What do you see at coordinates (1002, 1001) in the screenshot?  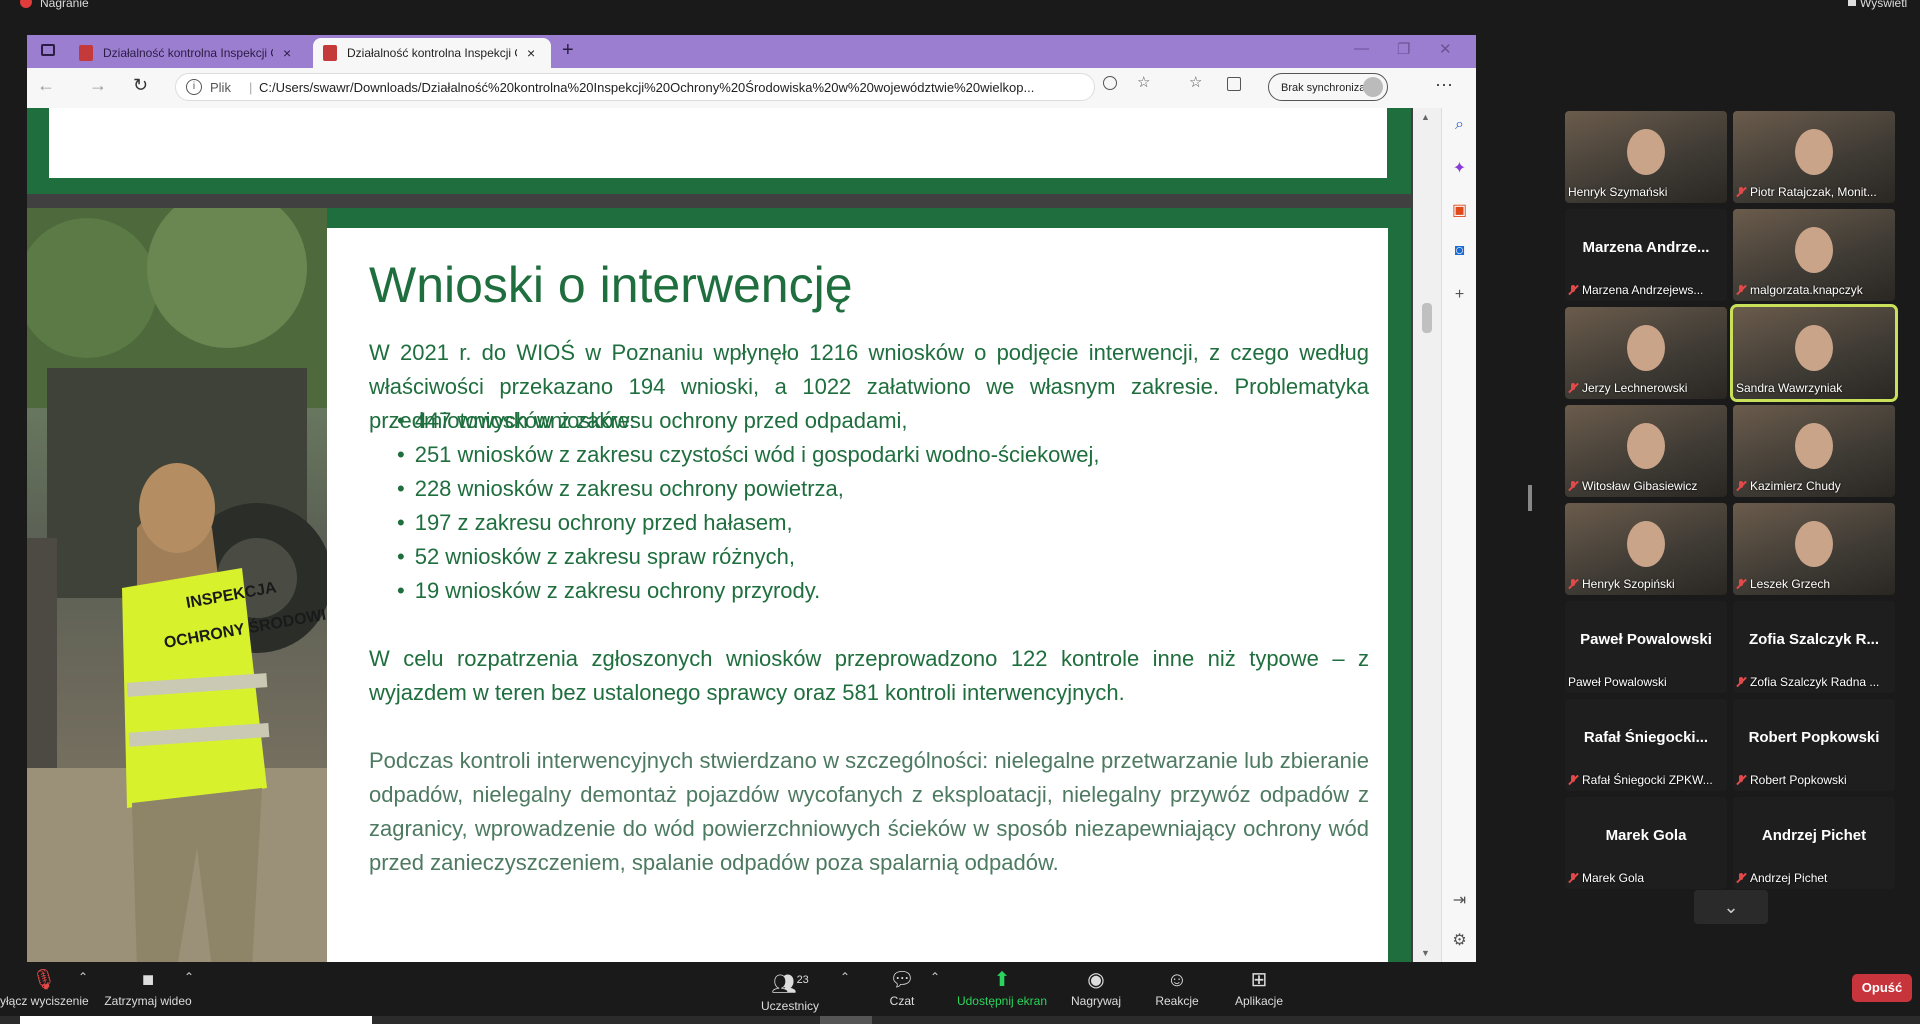 I see `share-screen-label: Udostępnij ekran` at bounding box center [1002, 1001].